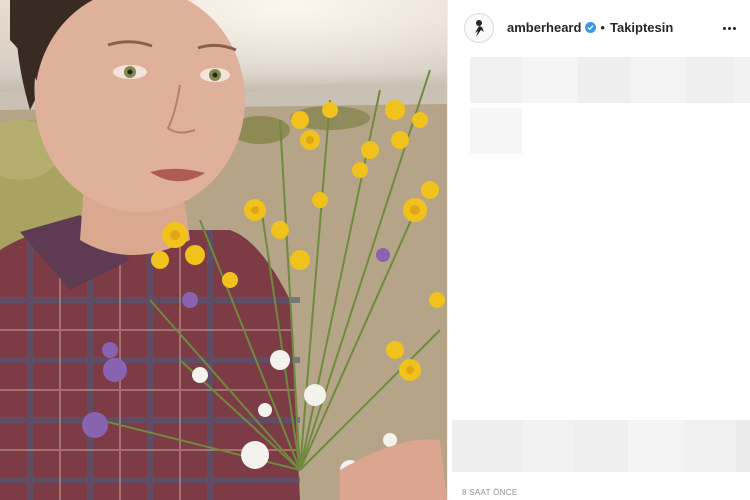  What do you see at coordinates (601, 446) in the screenshot?
I see `redacted-comment-bottom` at bounding box center [601, 446].